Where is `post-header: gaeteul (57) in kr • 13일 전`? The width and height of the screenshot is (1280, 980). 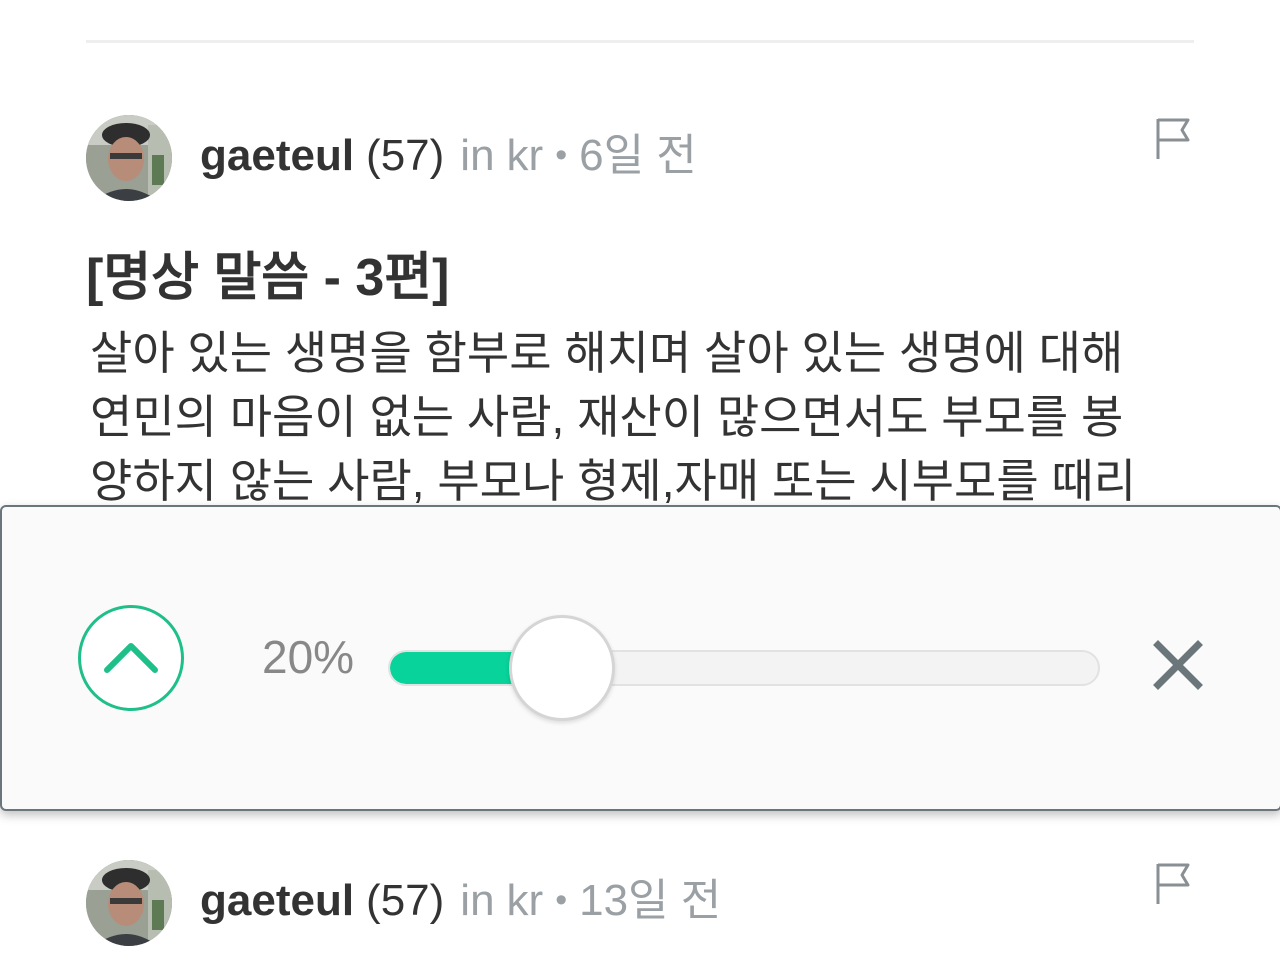 post-header: gaeteul (57) in kr • 13일 전 is located at coordinates (640, 905).